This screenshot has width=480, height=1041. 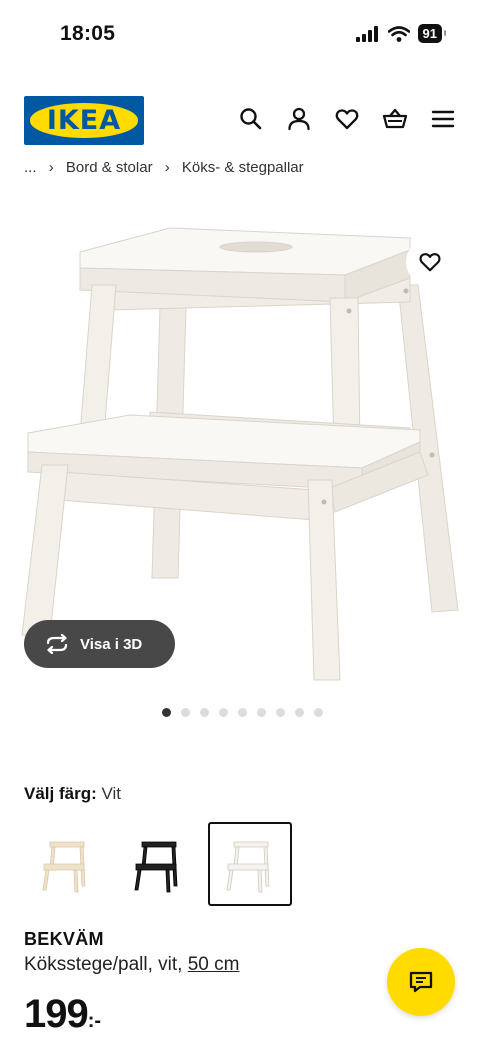 I want to click on chat-icon, so click(x=421, y=982).